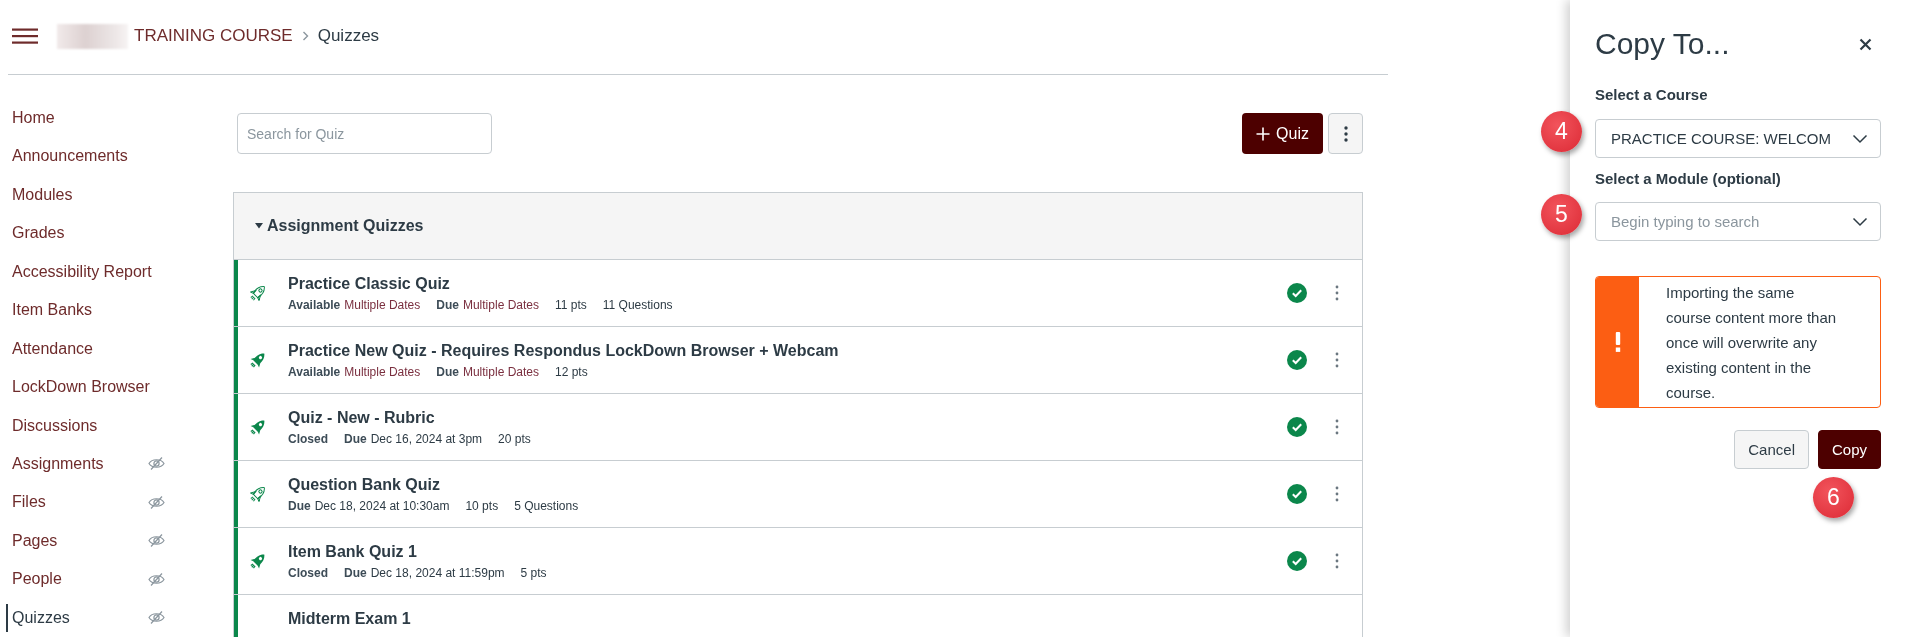  Describe the element at coordinates (92, 36) in the screenshot. I see `blurred-area` at that location.